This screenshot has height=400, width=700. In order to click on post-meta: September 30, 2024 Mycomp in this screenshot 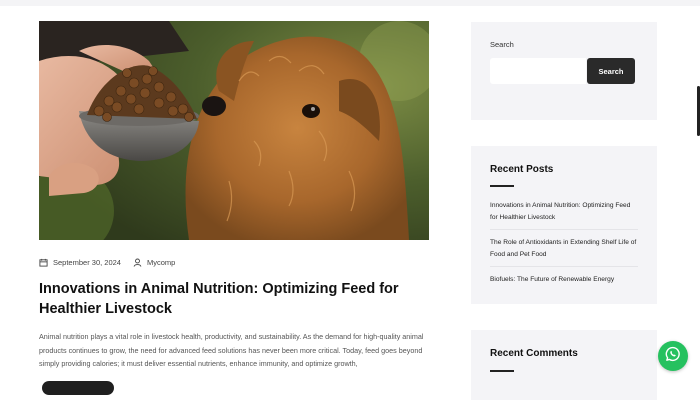, I will do `click(107, 262)`.